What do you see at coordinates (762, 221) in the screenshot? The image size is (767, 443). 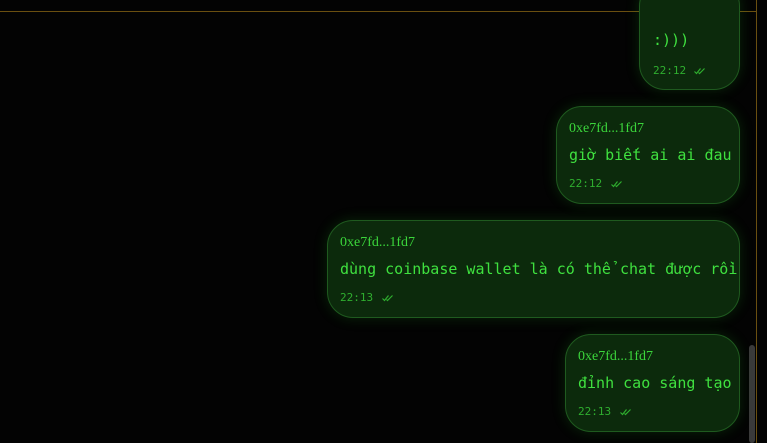 I see `scrollbar-track` at bounding box center [762, 221].